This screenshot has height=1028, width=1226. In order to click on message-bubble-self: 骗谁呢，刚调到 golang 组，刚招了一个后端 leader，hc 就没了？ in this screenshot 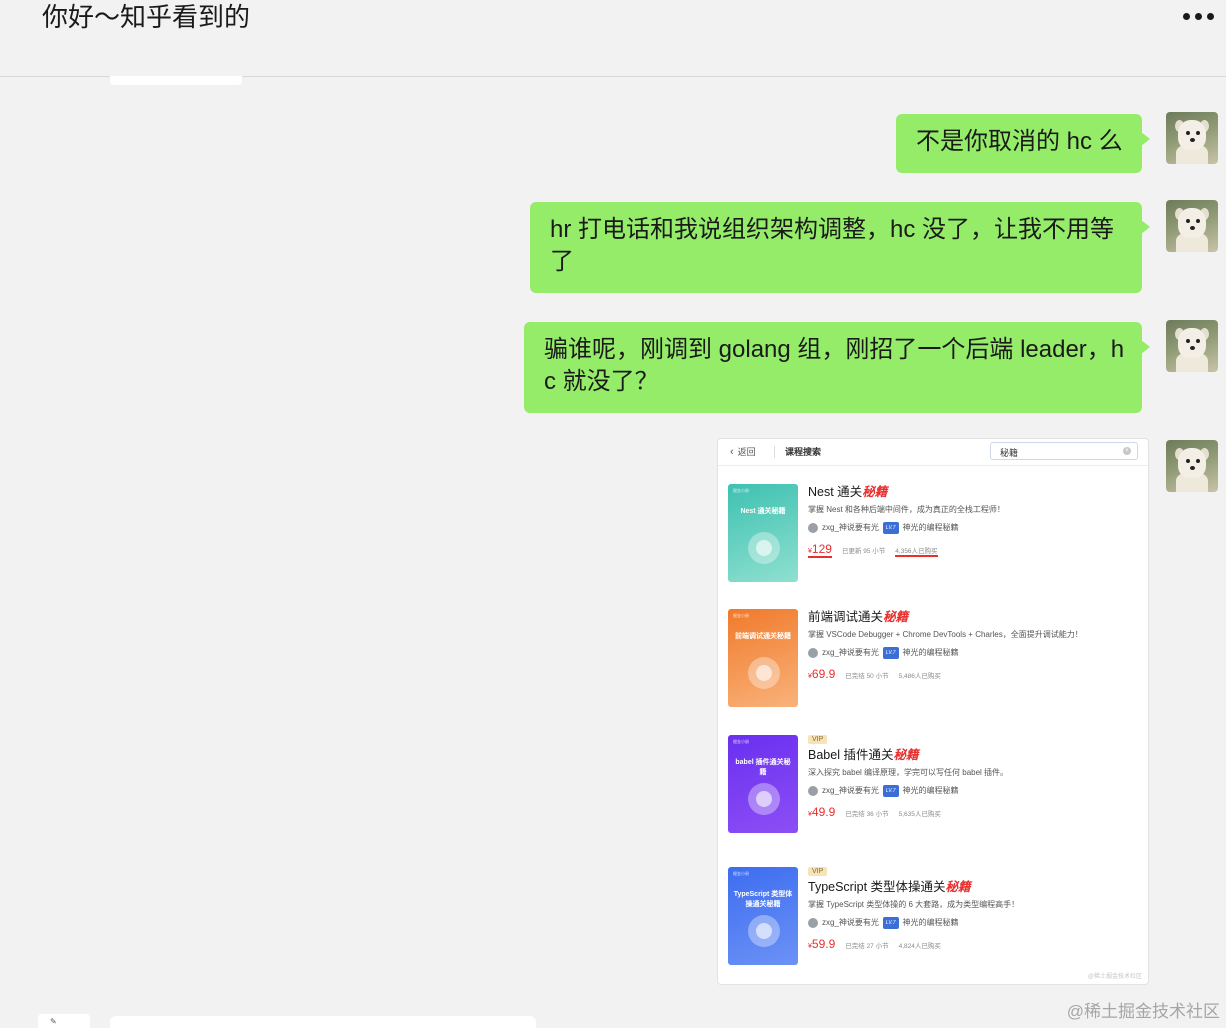, I will do `click(837, 367)`.